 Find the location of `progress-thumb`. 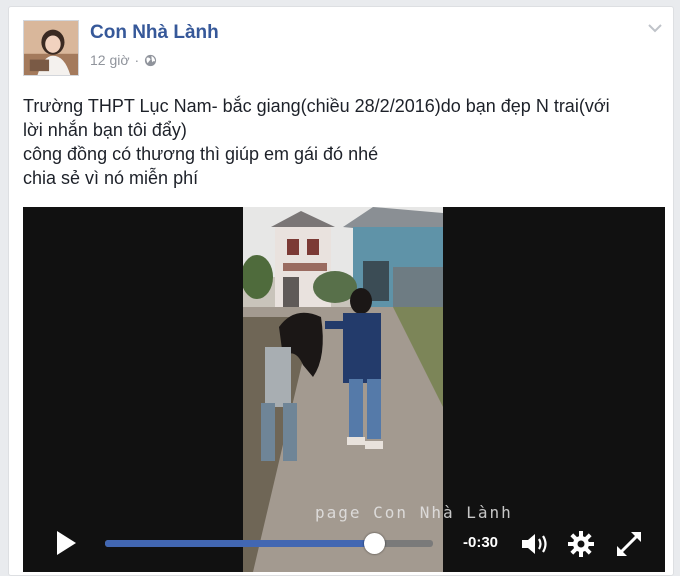

progress-thumb is located at coordinates (374, 543).